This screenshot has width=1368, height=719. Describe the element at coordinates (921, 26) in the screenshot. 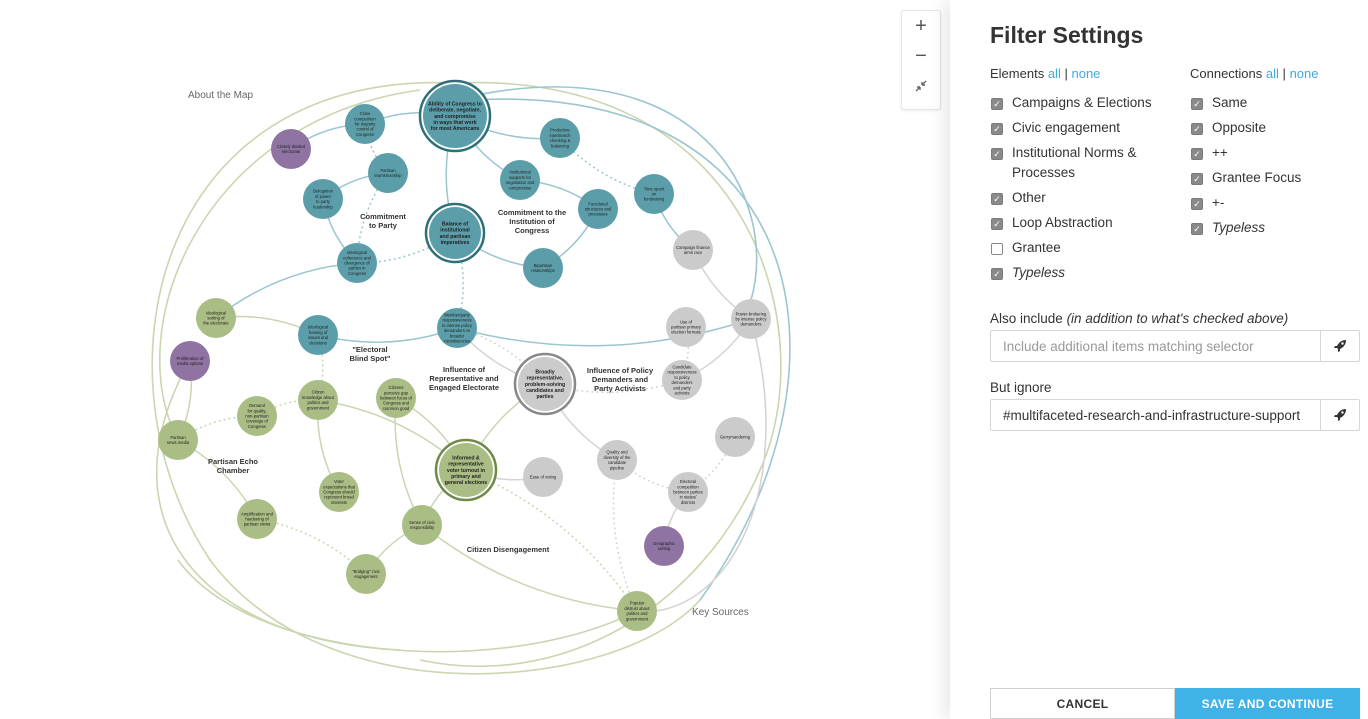

I see `zoom-in-button: +` at that location.